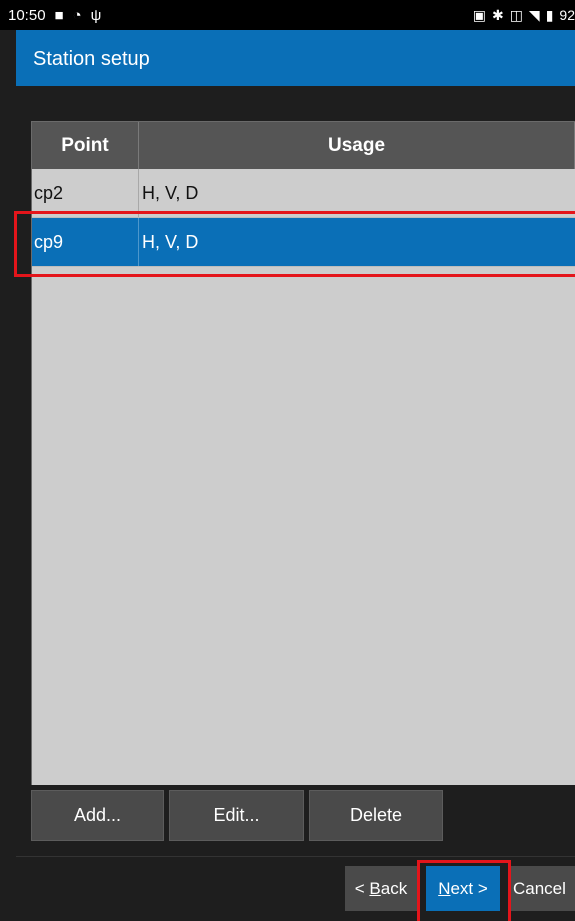  I want to click on battery-icon: ▮, so click(549, 14).